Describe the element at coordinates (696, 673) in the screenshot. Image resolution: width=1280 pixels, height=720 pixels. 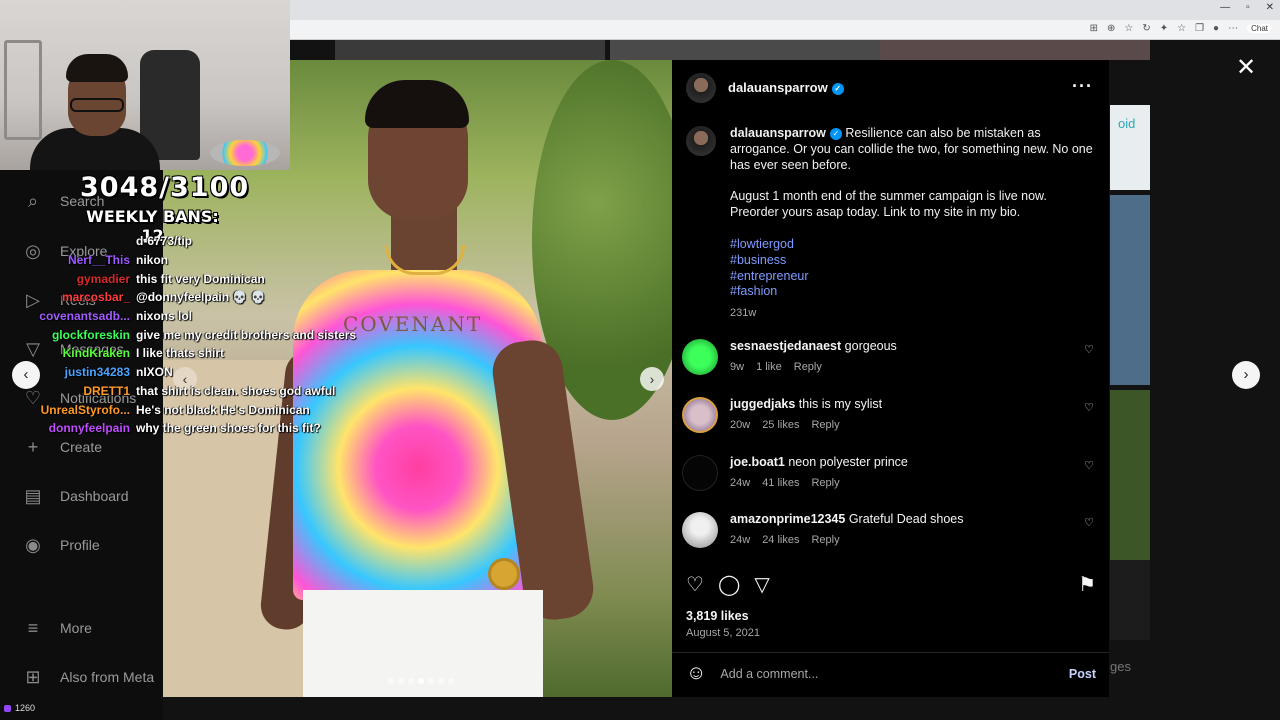
I see `emoji-icon: ☺` at that location.